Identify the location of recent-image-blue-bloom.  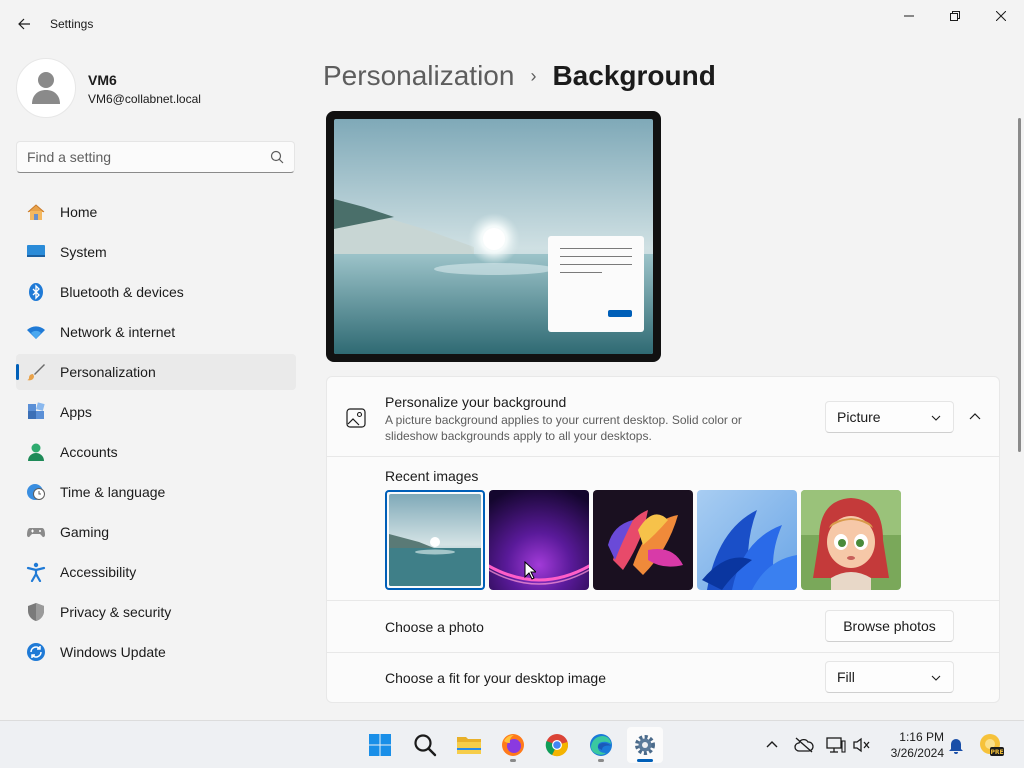
(747, 540).